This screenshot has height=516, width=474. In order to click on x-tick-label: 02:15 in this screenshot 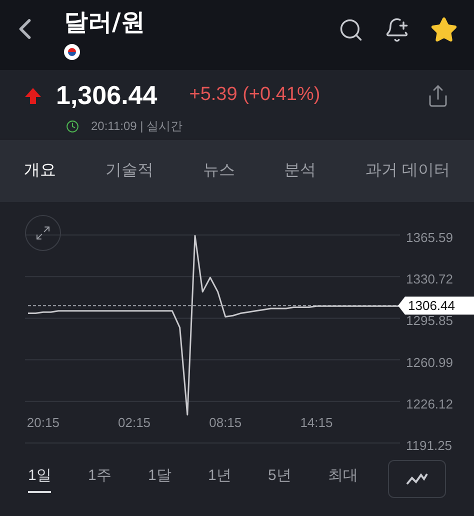, I will do `click(134, 422)`.